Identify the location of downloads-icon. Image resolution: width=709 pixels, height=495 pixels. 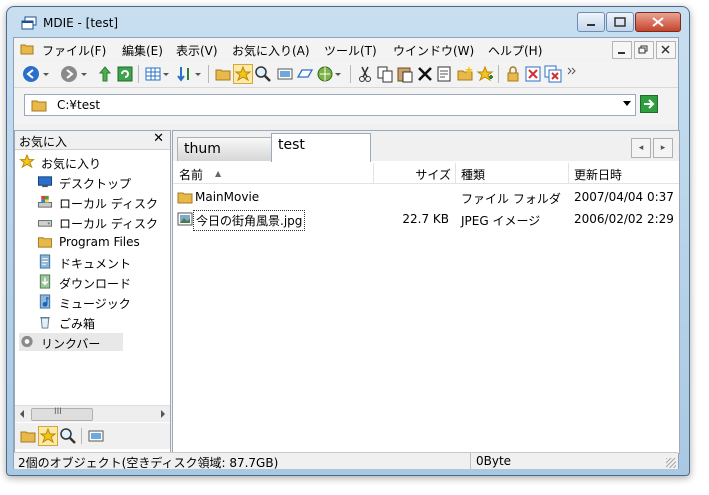
(45, 281).